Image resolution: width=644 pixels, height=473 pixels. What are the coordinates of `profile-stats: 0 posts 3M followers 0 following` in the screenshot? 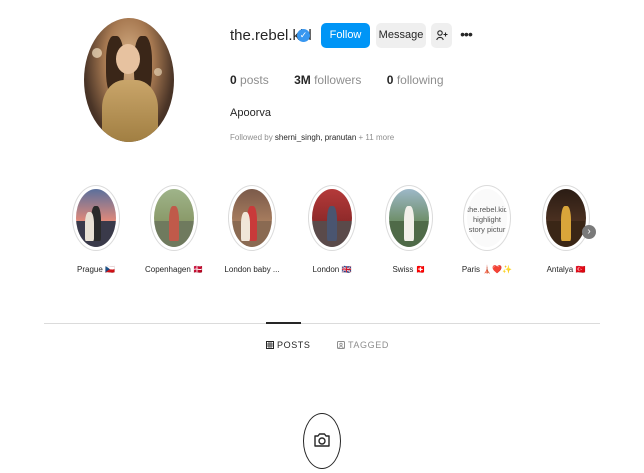 It's located at (348, 80).